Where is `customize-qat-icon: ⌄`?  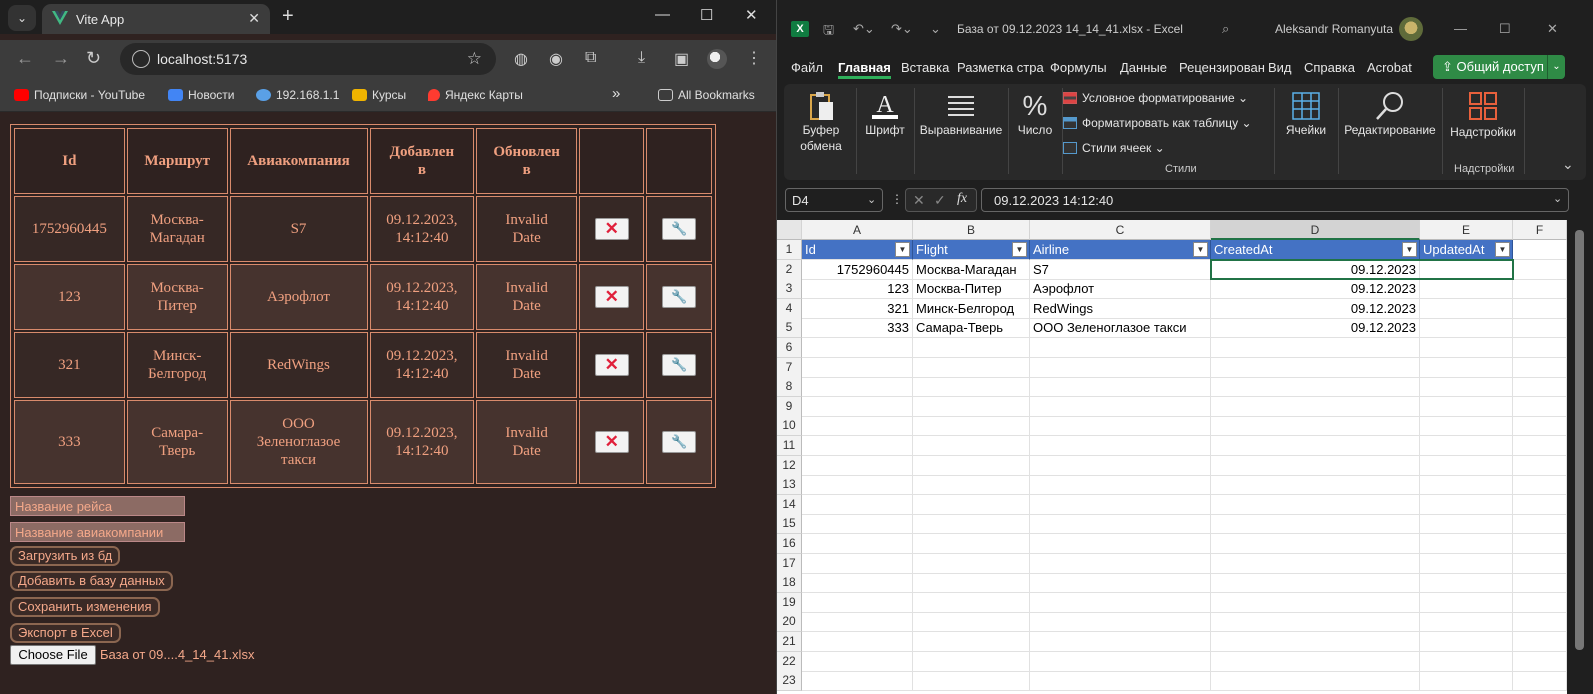 customize-qat-icon: ⌄ is located at coordinates (935, 29).